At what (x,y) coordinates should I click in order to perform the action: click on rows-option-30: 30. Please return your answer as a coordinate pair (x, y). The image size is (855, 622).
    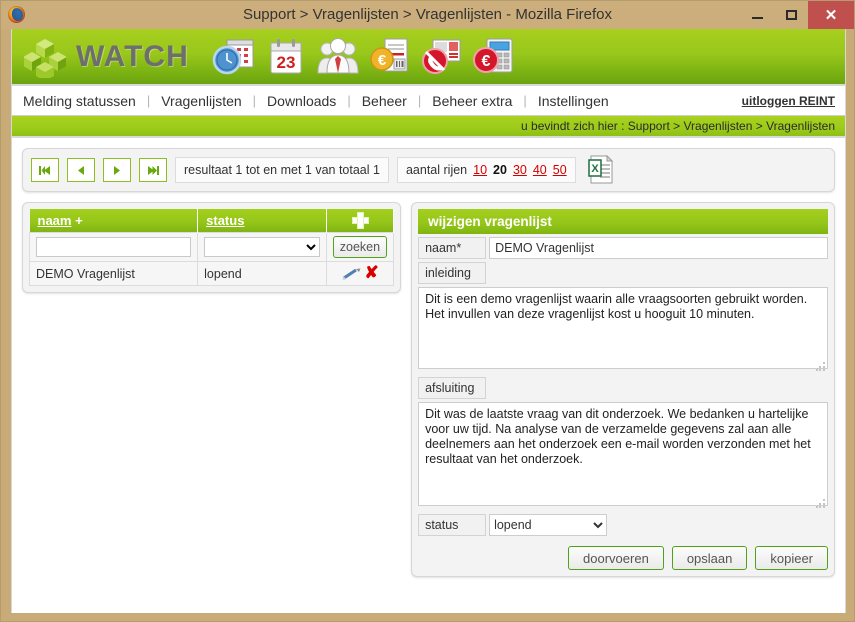
    Looking at the image, I should click on (520, 170).